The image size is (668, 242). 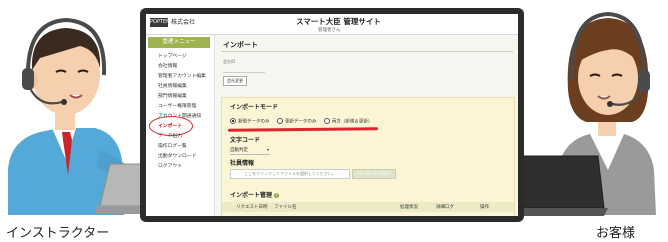 What do you see at coordinates (277, 195) in the screenshot?
I see `help-icon: ?` at bounding box center [277, 195].